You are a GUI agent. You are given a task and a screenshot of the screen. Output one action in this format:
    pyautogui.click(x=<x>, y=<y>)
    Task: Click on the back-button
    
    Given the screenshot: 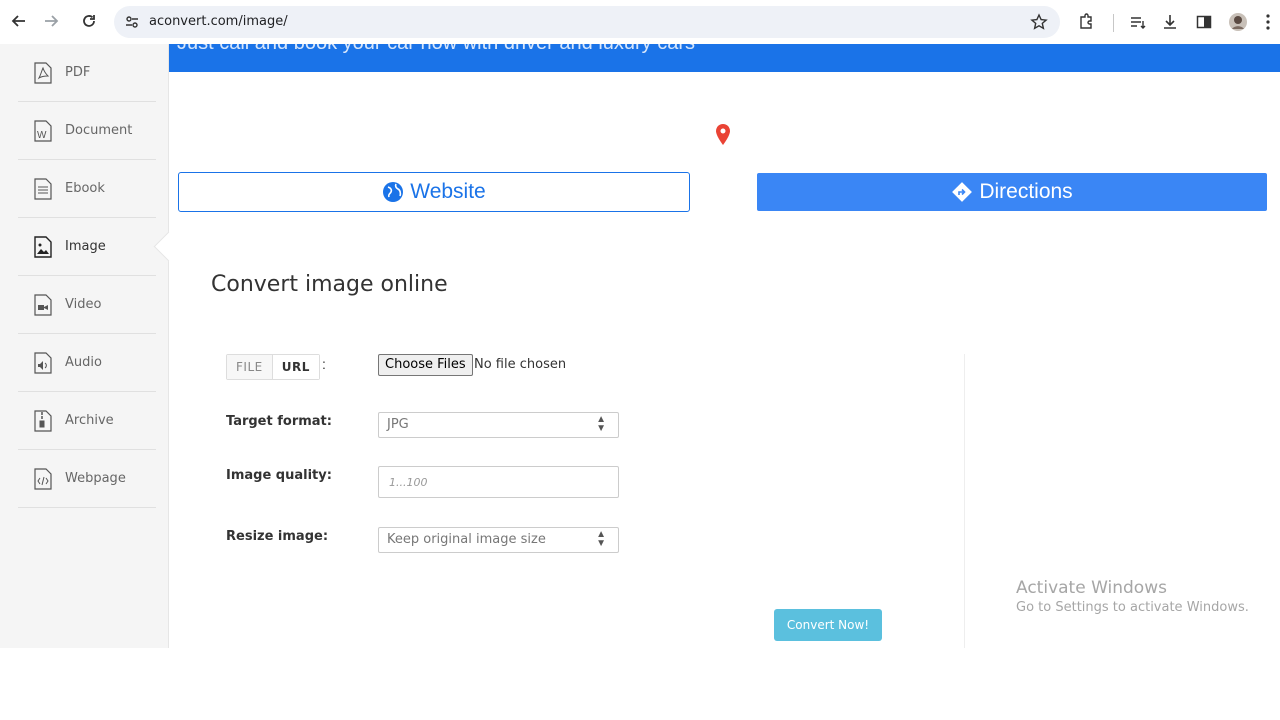 What is the action you would take?
    pyautogui.click(x=19, y=21)
    